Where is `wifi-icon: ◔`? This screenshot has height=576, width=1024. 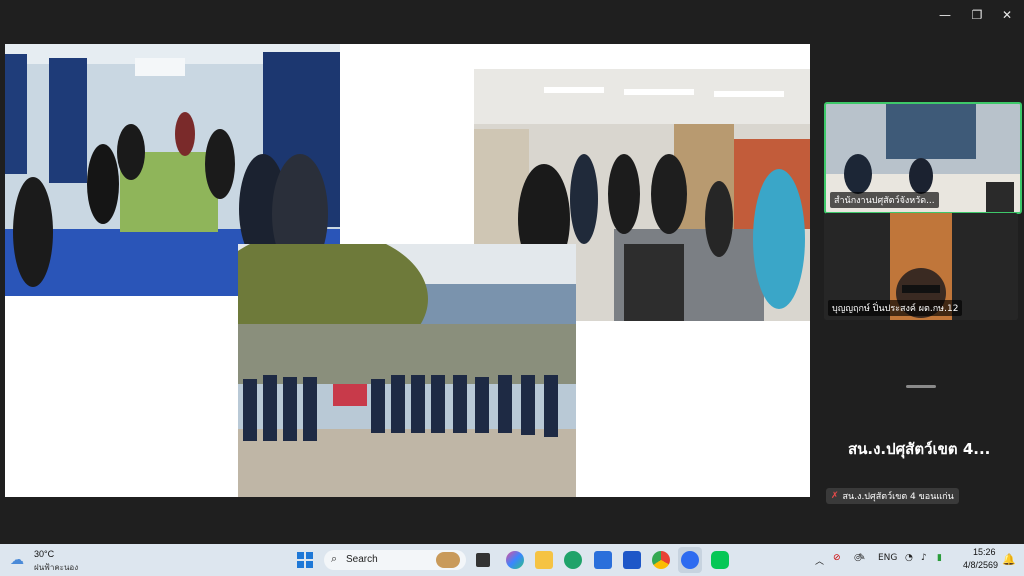 wifi-icon: ◔ is located at coordinates (909, 558).